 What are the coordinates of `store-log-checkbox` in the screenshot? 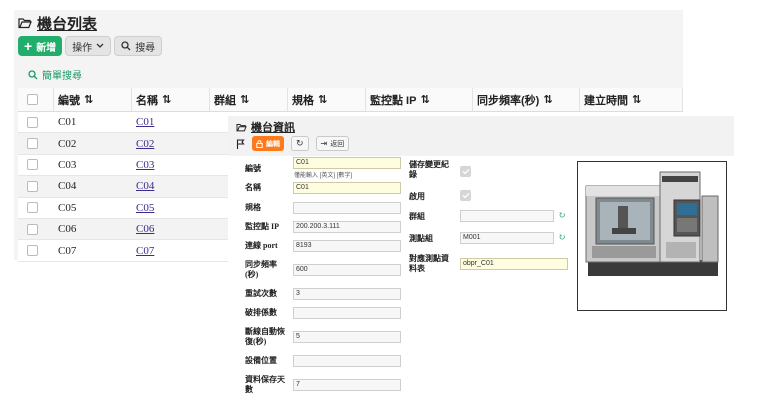 It's located at (465, 171).